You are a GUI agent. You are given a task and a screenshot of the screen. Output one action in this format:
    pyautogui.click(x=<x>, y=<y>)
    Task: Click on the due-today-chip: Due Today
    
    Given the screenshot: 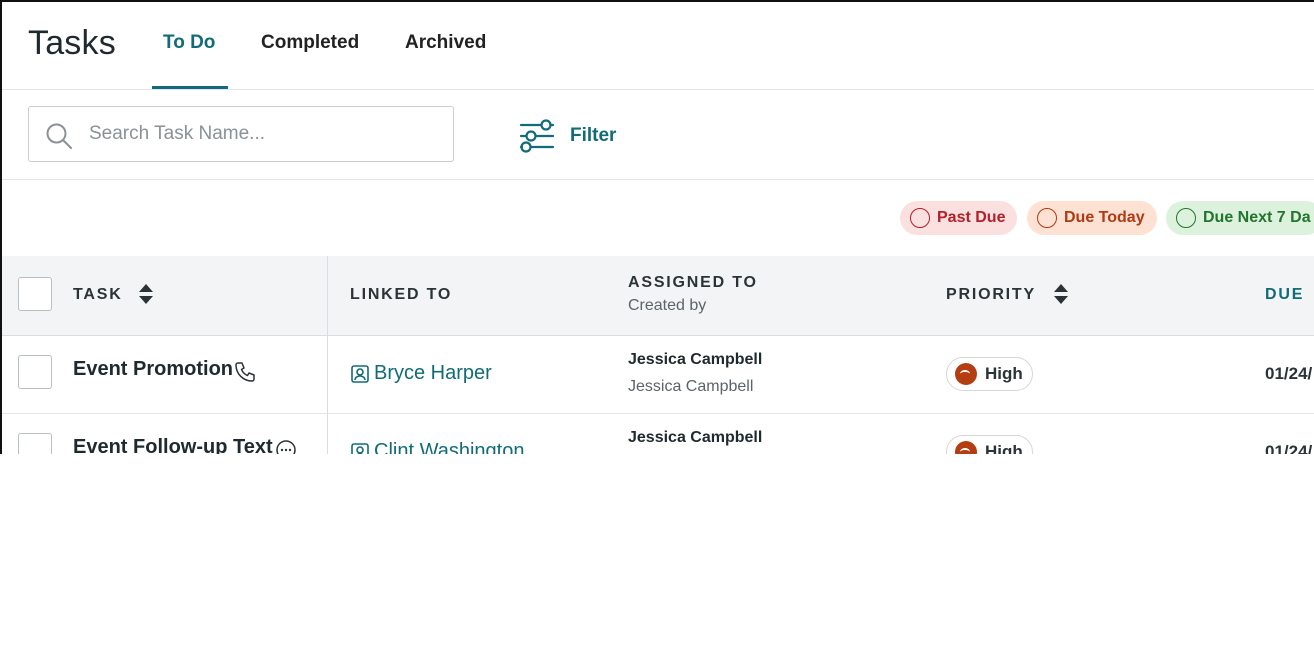 What is the action you would take?
    pyautogui.click(x=1092, y=218)
    